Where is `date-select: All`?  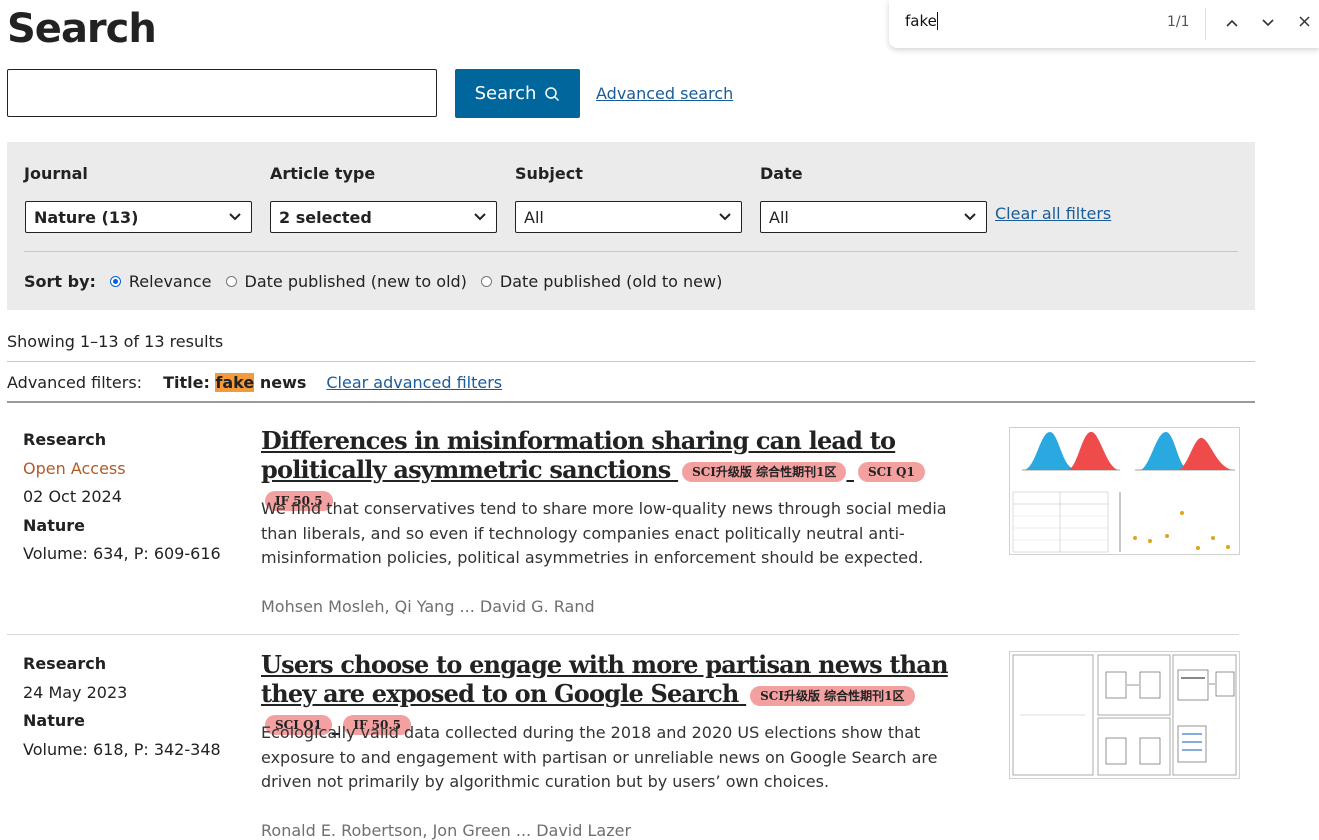 date-select: All is located at coordinates (873, 217).